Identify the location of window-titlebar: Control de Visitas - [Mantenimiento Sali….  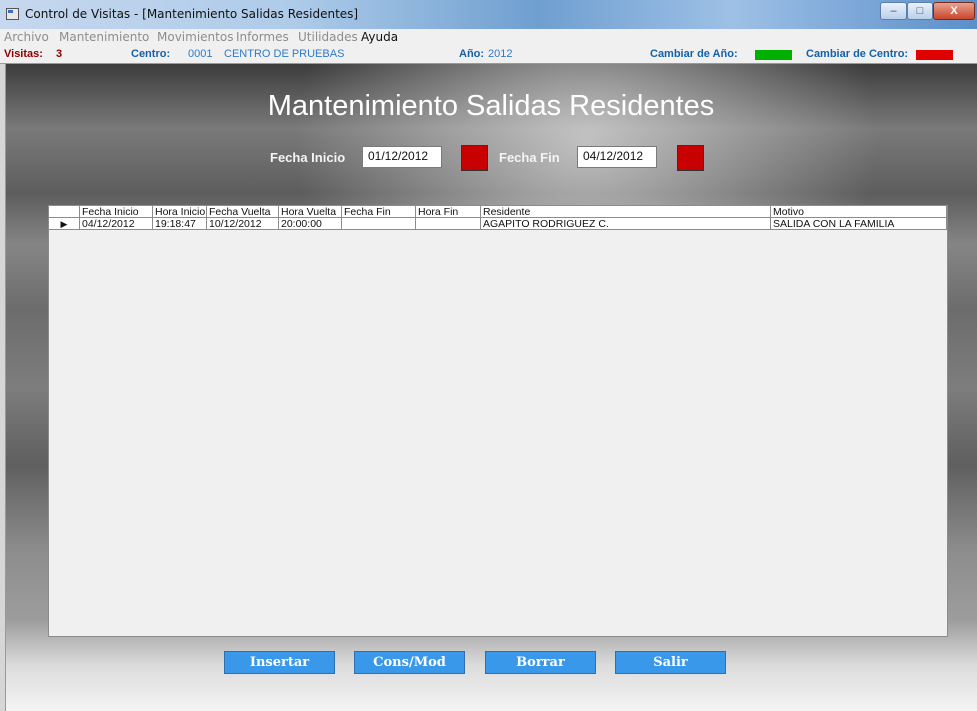
(488, 15).